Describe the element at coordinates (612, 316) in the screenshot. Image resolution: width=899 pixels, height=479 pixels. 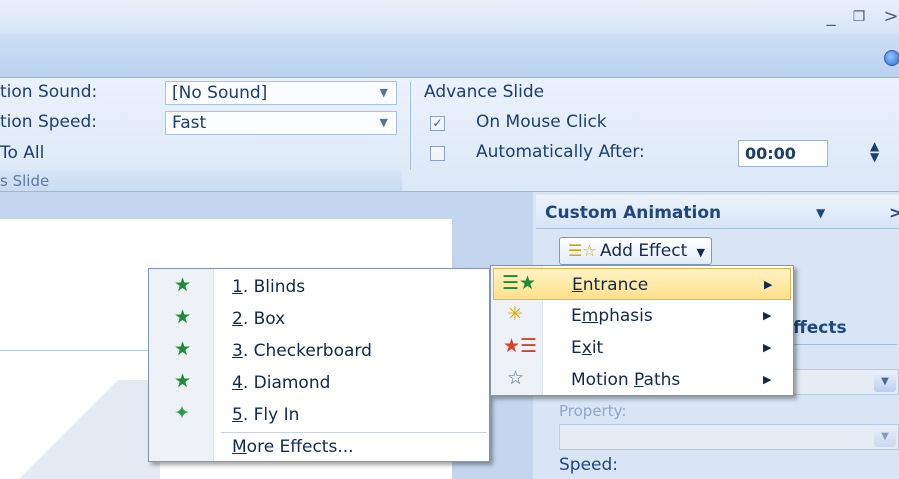
I see `menu-item-label: Emphasis` at that location.